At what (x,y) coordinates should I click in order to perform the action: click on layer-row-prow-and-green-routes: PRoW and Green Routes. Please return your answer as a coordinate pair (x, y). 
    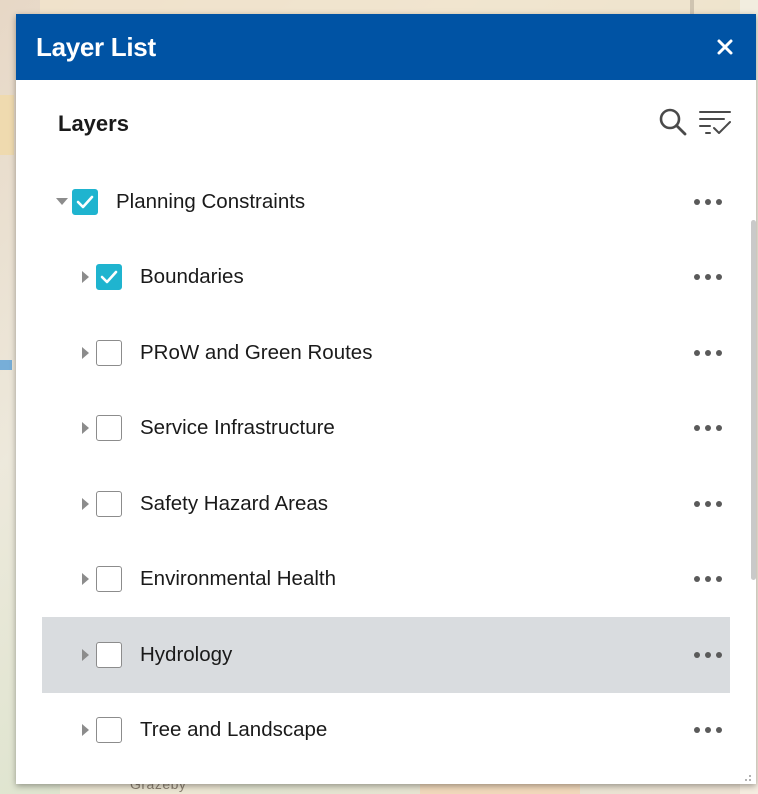
    Looking at the image, I should click on (386, 353).